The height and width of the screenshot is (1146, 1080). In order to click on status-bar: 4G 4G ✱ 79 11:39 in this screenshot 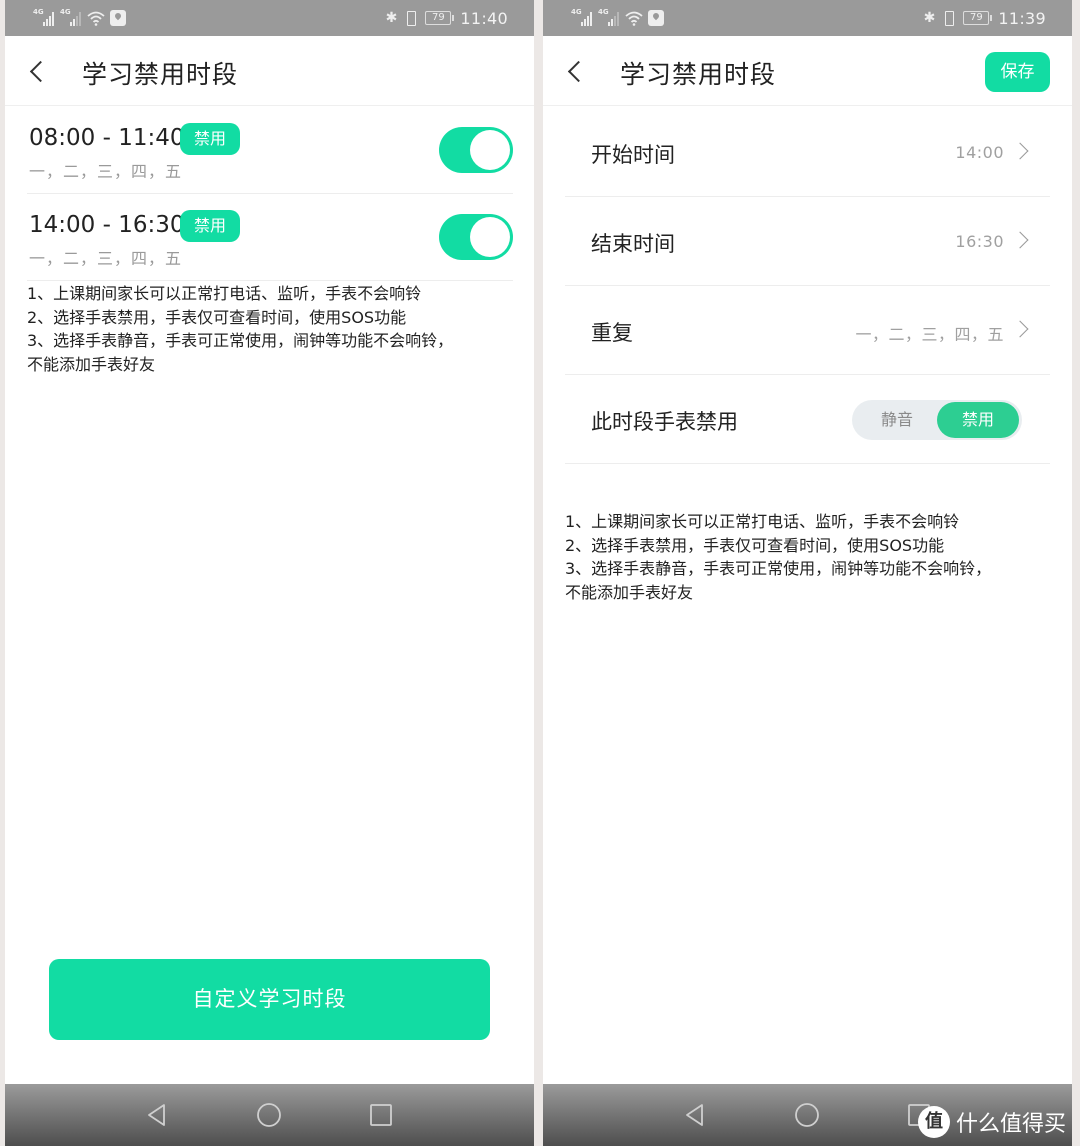, I will do `click(807, 18)`.